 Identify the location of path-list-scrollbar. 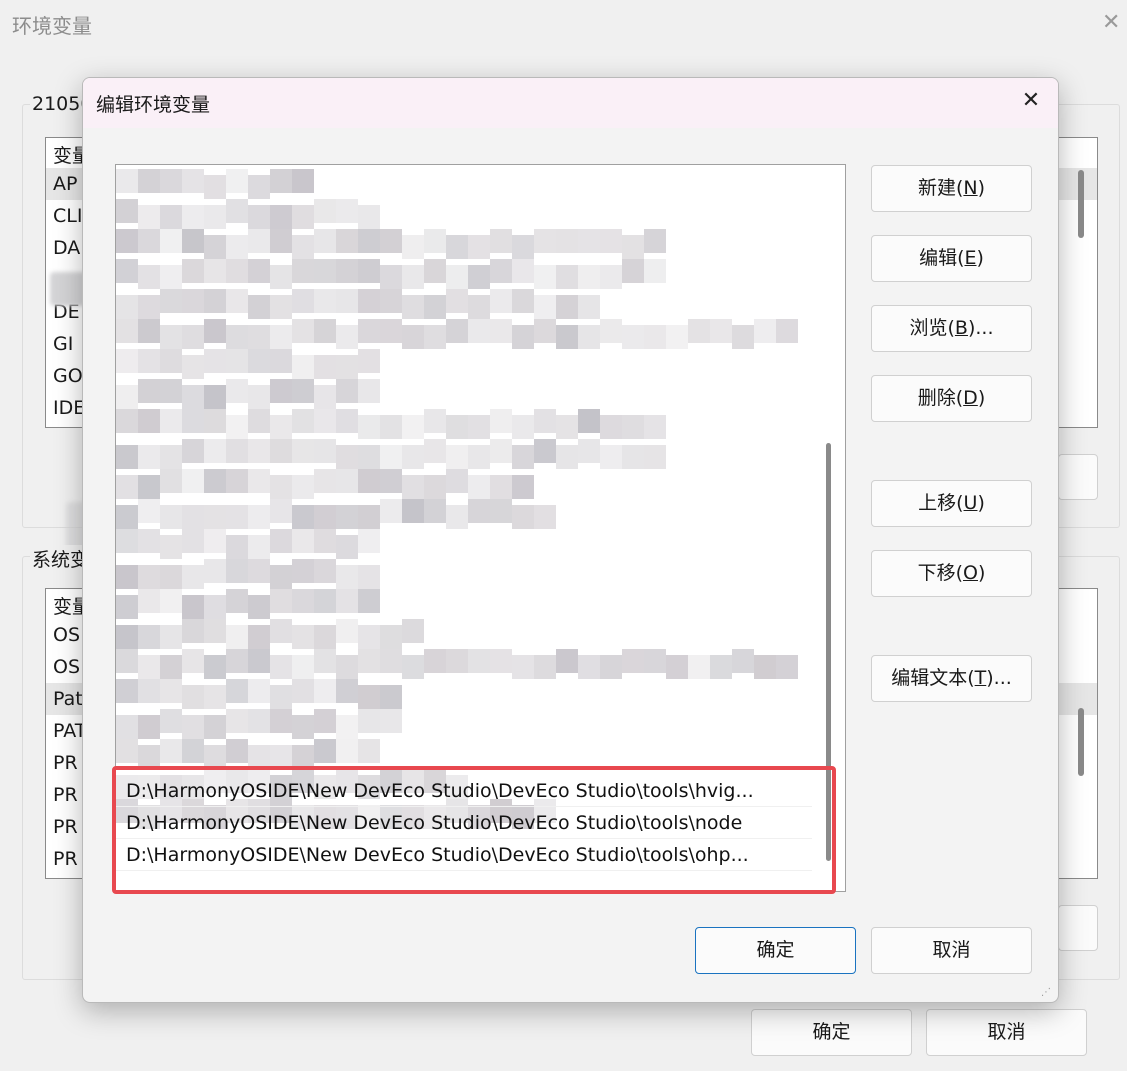
(828, 652).